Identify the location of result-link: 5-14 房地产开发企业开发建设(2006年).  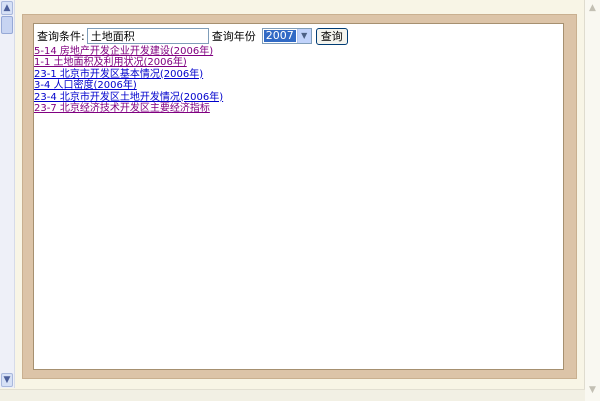
(123, 51).